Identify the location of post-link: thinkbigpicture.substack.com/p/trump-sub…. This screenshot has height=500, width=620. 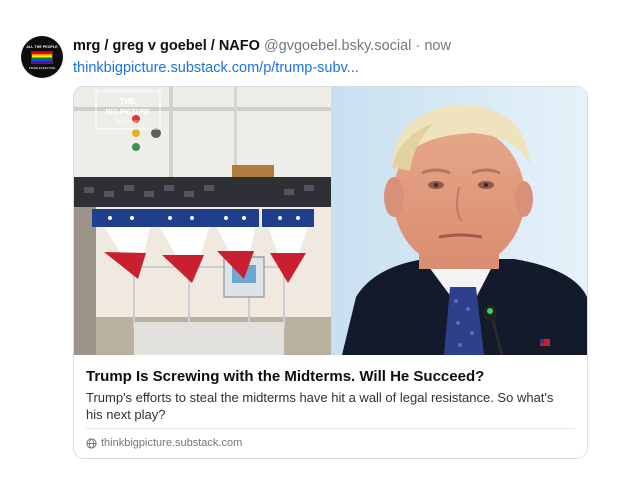
(216, 68).